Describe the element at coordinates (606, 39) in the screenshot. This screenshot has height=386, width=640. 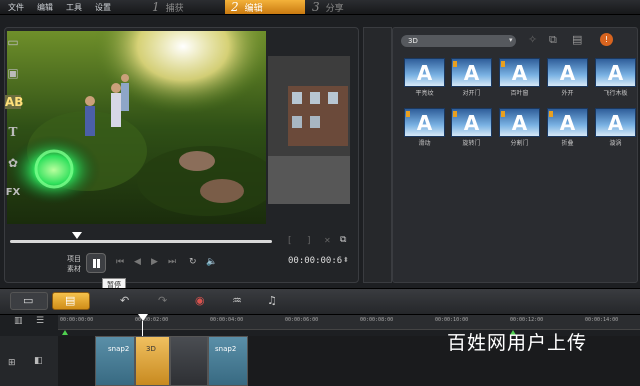
I see `options-icon: !` at that location.